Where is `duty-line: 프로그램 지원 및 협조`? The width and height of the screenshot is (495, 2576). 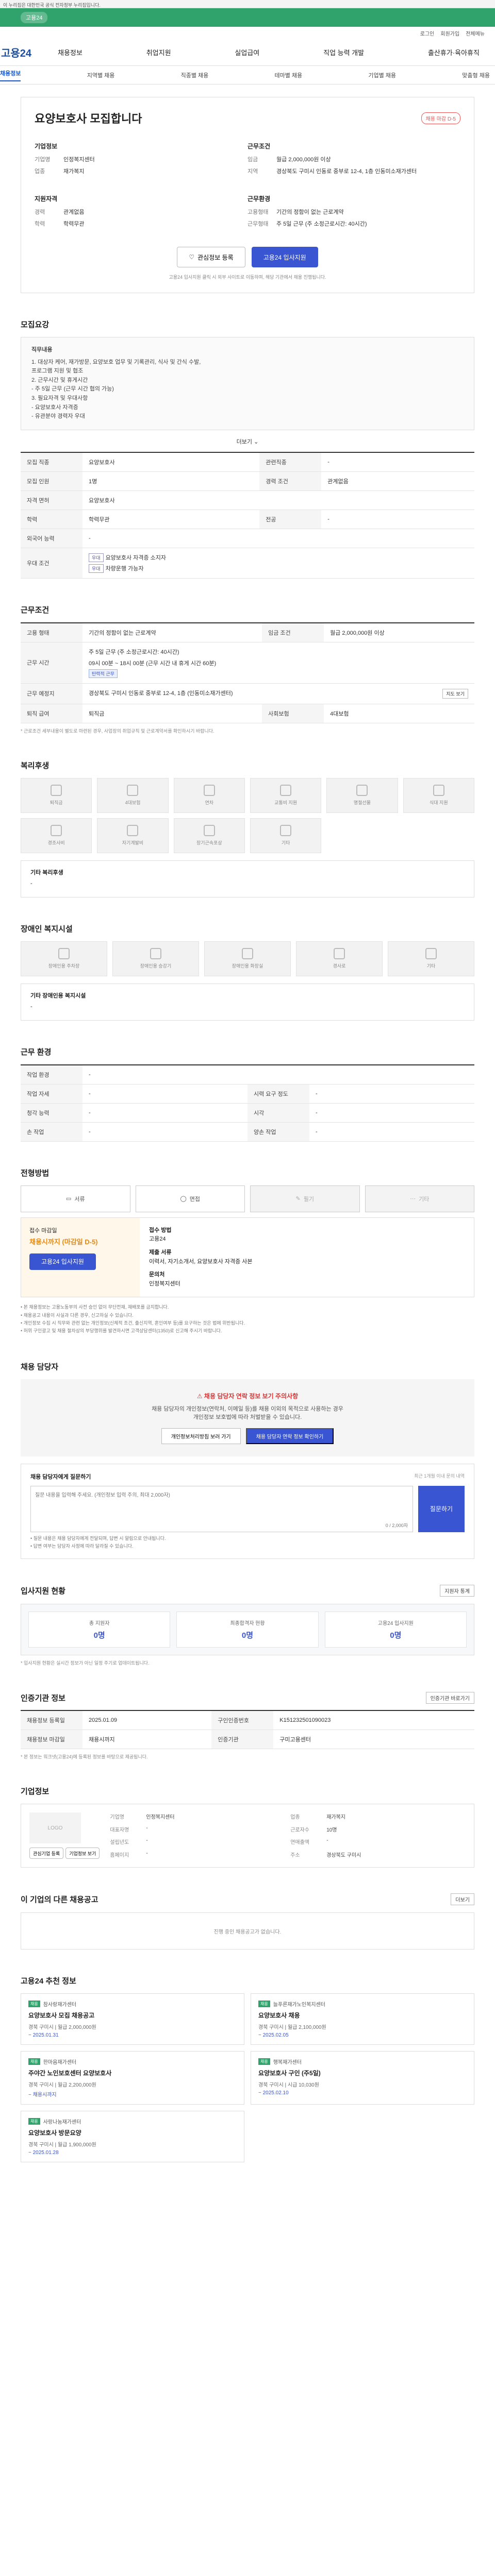 duty-line: 프로그램 지원 및 협조 is located at coordinates (57, 371).